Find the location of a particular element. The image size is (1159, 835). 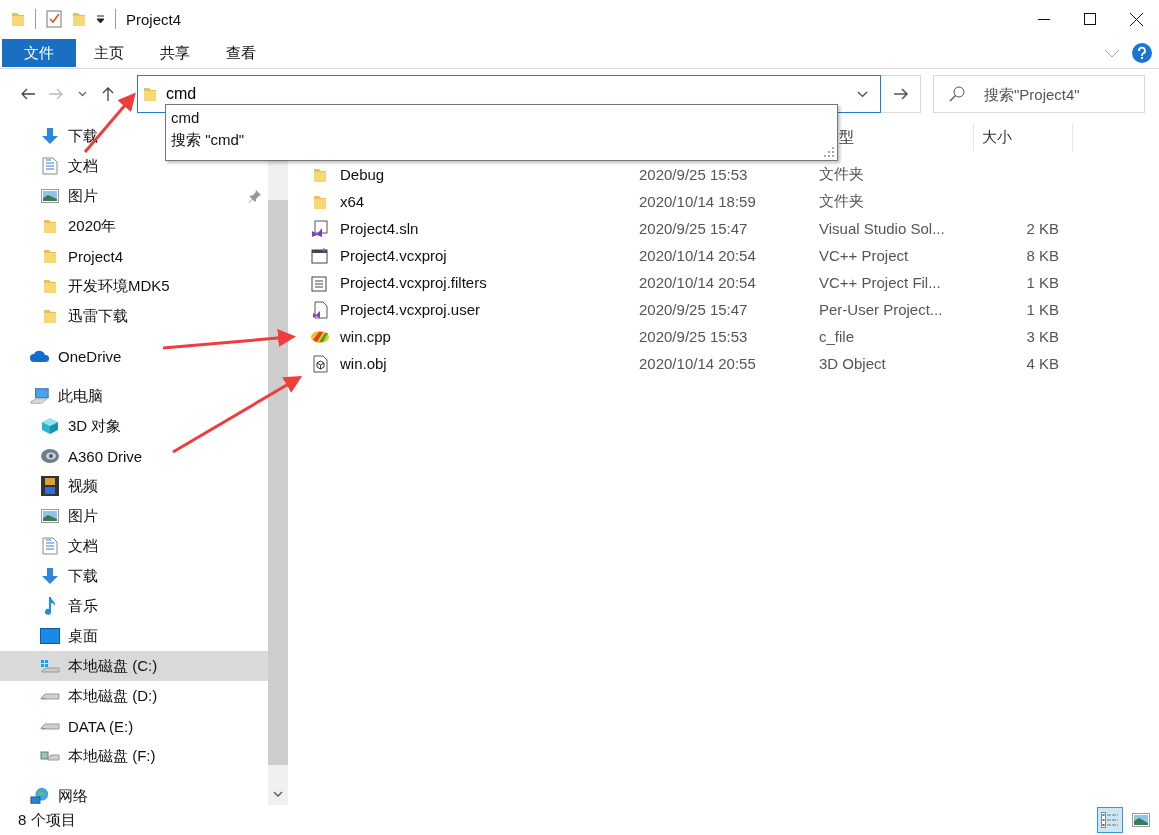

ribbon-tab: 文件 is located at coordinates (39, 53).